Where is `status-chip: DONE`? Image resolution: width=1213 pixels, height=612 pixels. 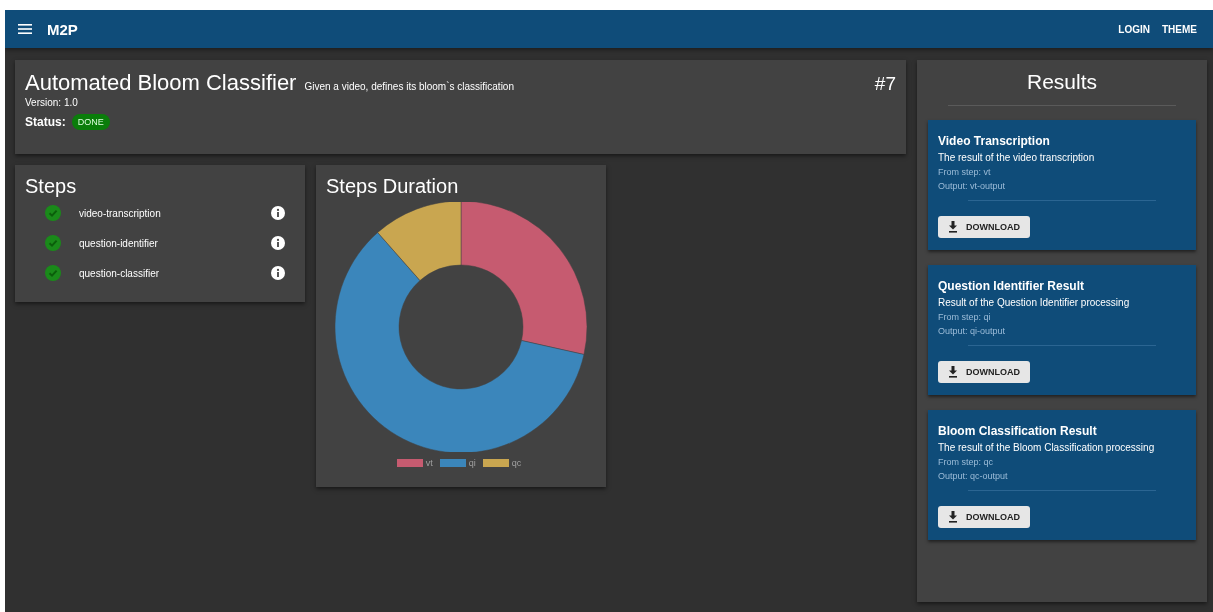
status-chip: DONE is located at coordinates (90, 122).